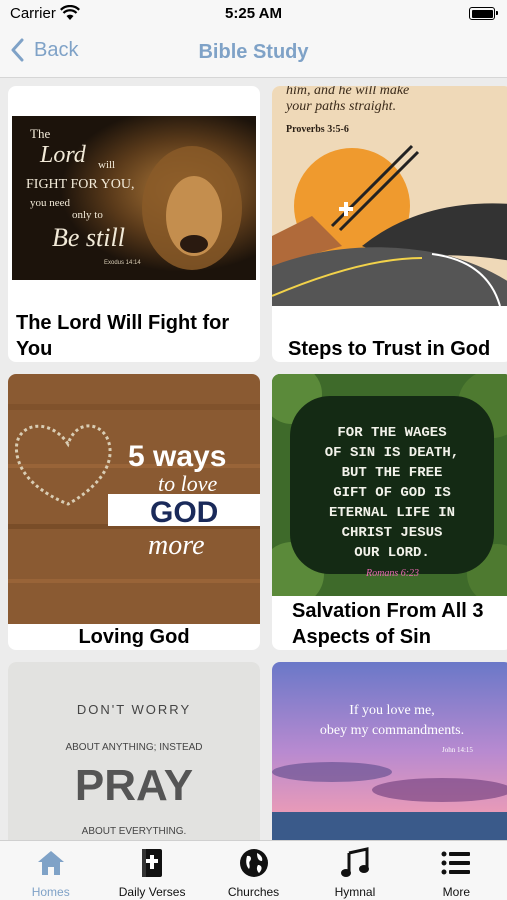 Image resolution: width=507 pixels, height=900 pixels. I want to click on image-text-top2: your paths straight., so click(340, 106).